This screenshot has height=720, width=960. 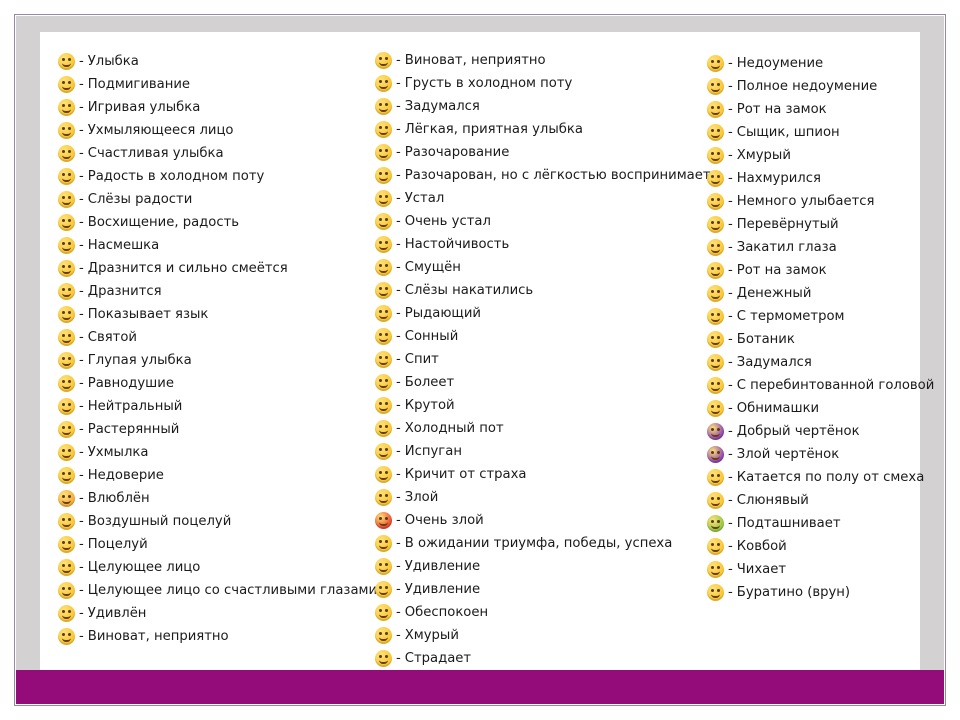 I want to click on emoji-label: Святой, so click(x=112, y=337).